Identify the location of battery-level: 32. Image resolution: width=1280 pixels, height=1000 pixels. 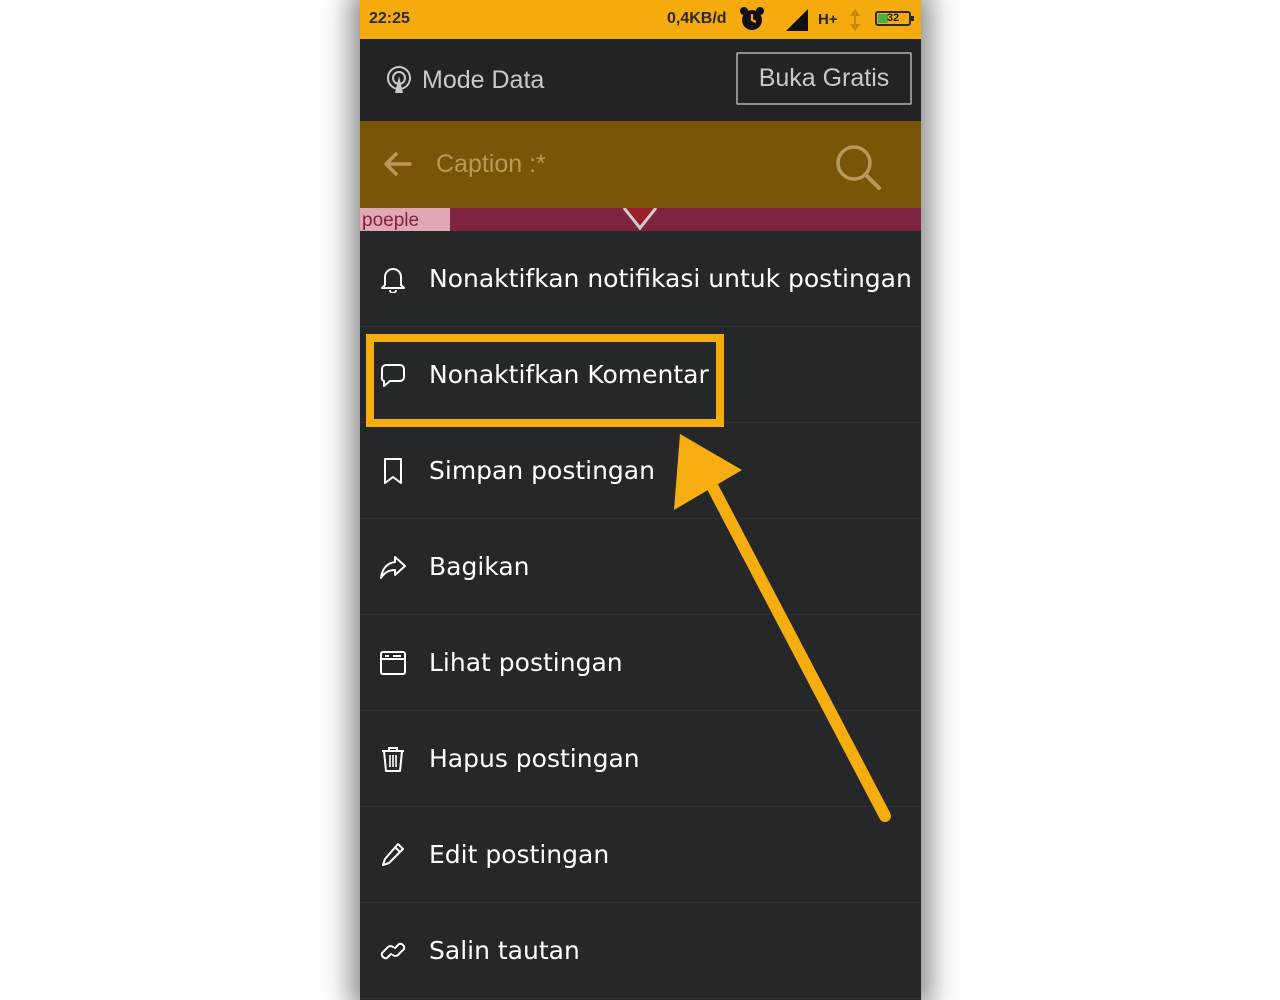
(893, 18).